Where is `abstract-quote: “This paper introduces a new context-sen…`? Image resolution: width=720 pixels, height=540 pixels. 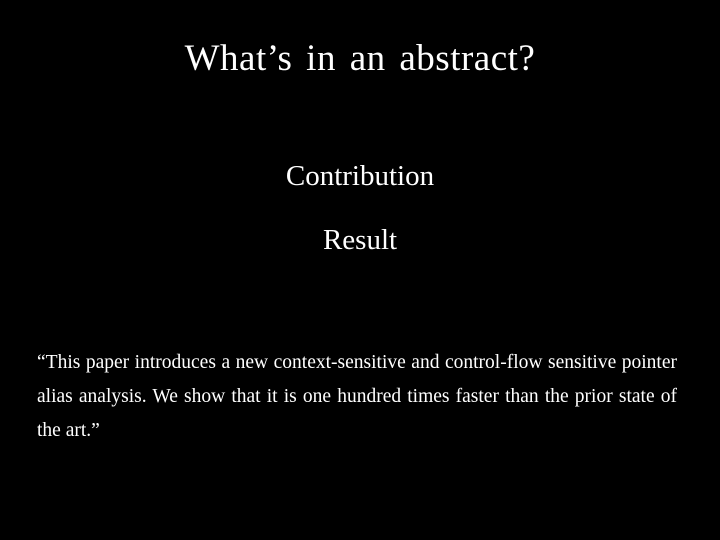 abstract-quote: “This paper introduces a new context-sen… is located at coordinates (357, 396).